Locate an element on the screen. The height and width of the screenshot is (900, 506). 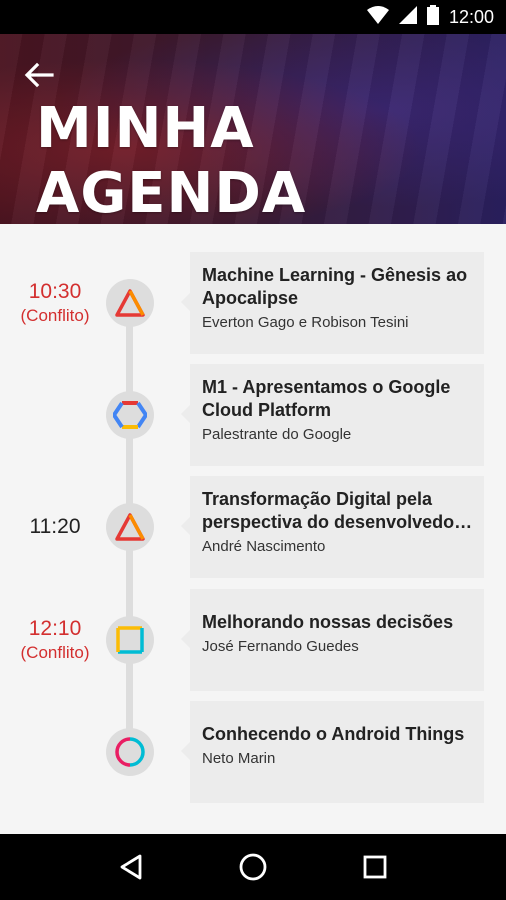
session-title: Conhecendo o Android Things is located at coordinates (333, 734).